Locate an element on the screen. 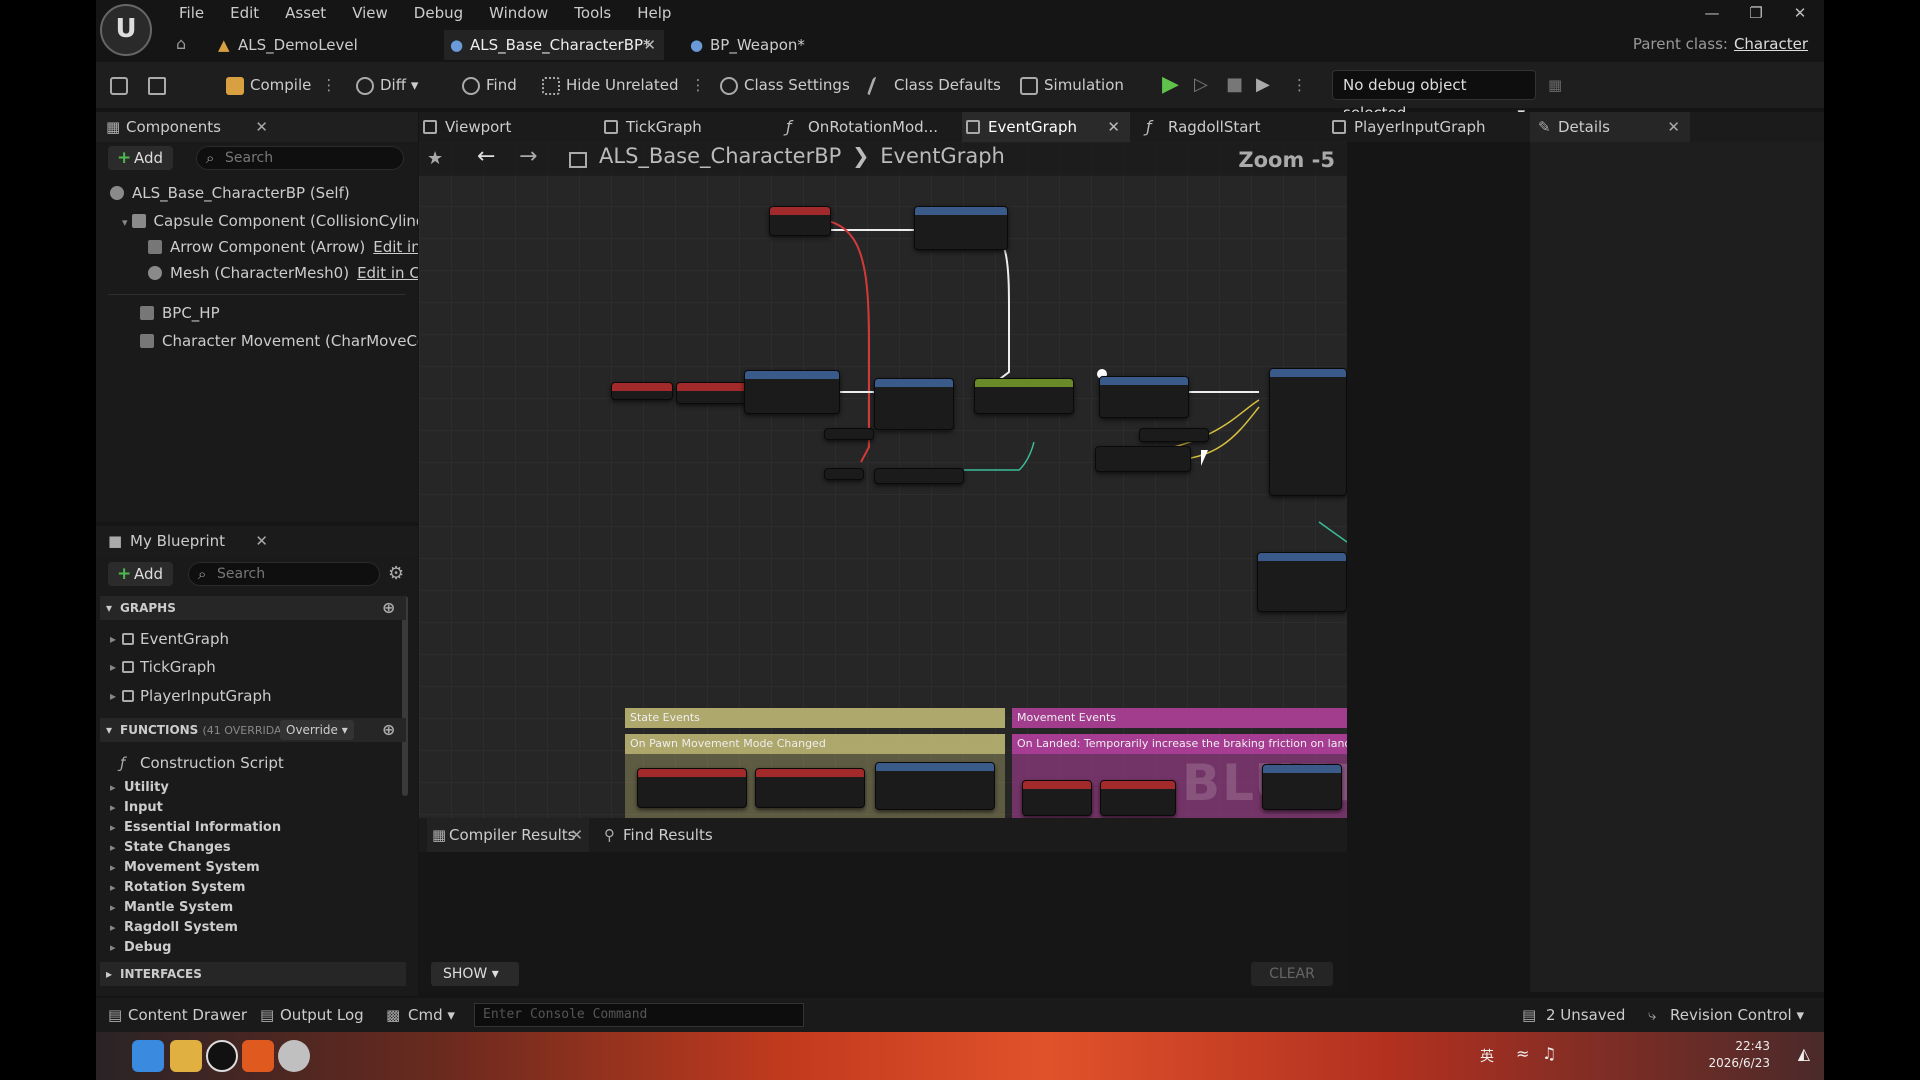  eject-button: ▶ is located at coordinates (1263, 85).